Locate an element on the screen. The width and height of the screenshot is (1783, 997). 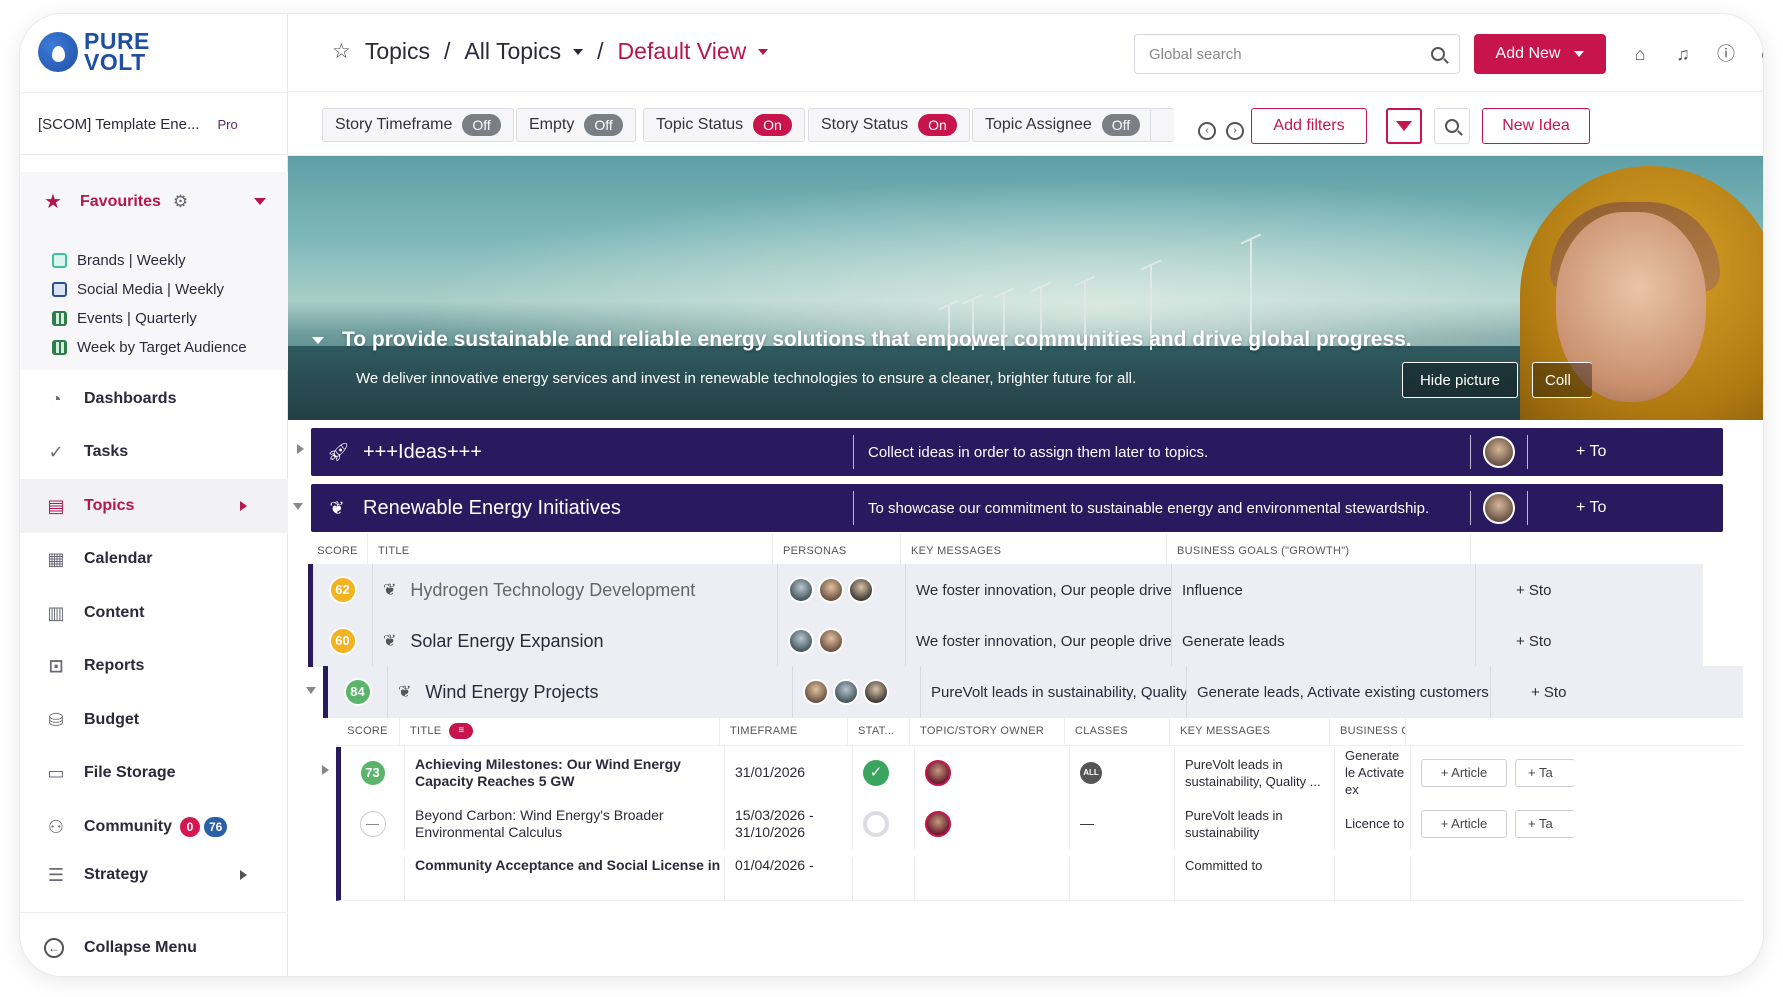
filter-chip-story-status: Story Status On is located at coordinates (889, 125).